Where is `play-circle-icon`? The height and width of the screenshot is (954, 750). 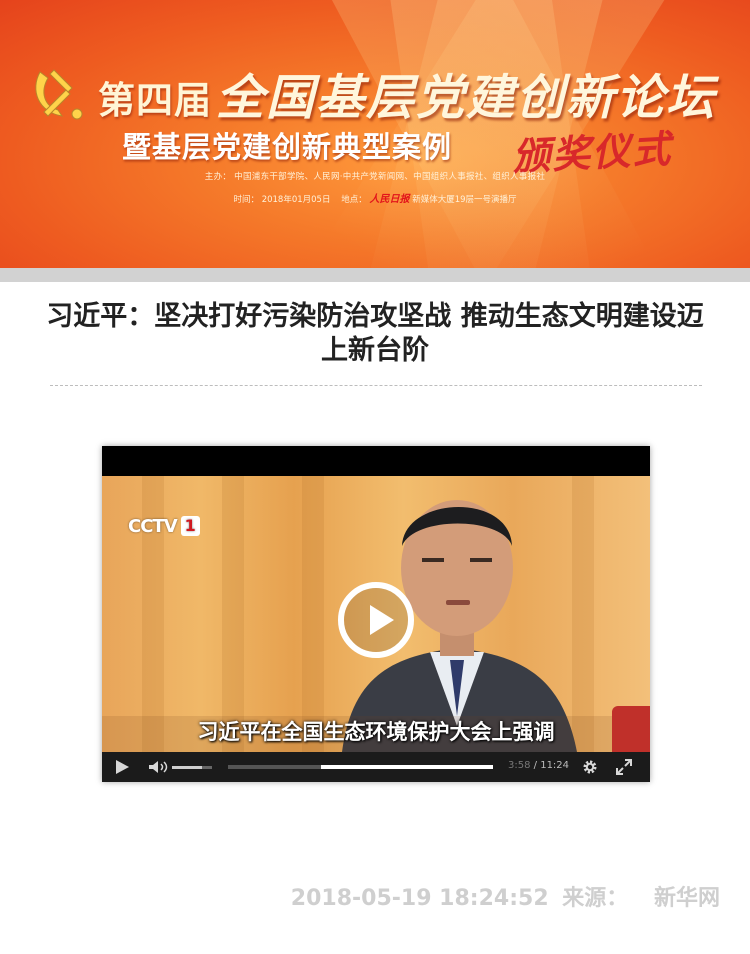 play-circle-icon is located at coordinates (376, 620).